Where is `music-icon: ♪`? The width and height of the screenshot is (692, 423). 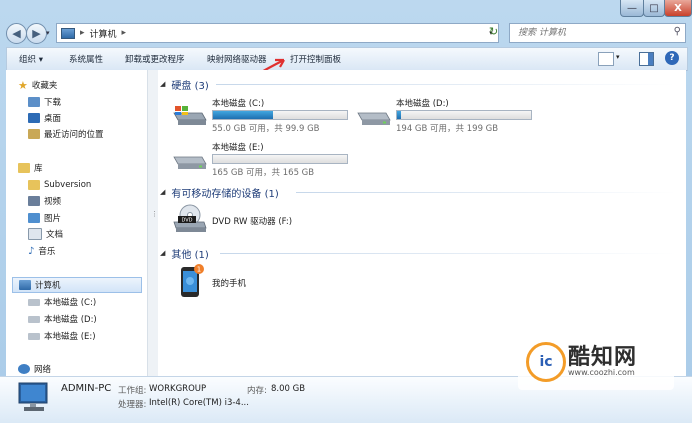 music-icon: ♪ is located at coordinates (31, 251).